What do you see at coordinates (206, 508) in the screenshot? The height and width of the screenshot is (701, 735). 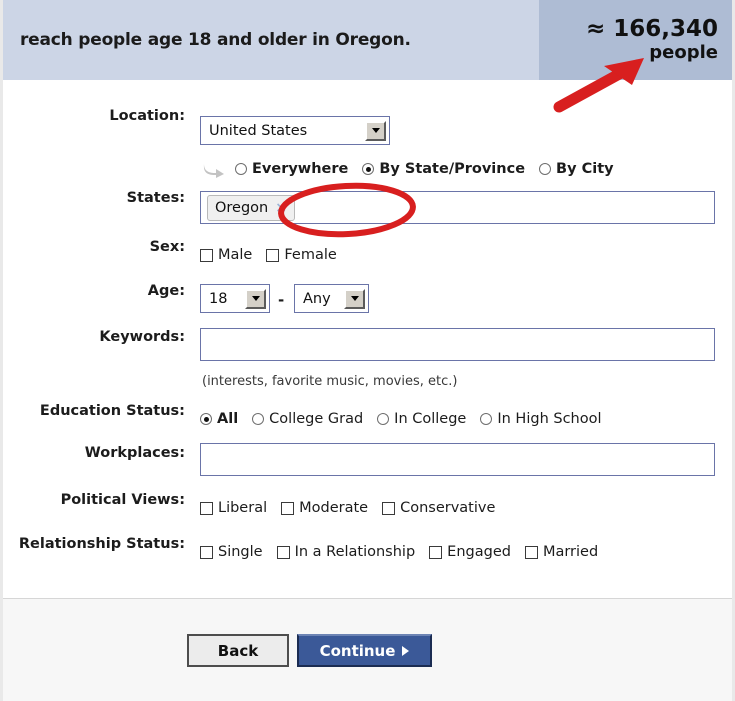 I see `checkbox-liberal-indicator` at bounding box center [206, 508].